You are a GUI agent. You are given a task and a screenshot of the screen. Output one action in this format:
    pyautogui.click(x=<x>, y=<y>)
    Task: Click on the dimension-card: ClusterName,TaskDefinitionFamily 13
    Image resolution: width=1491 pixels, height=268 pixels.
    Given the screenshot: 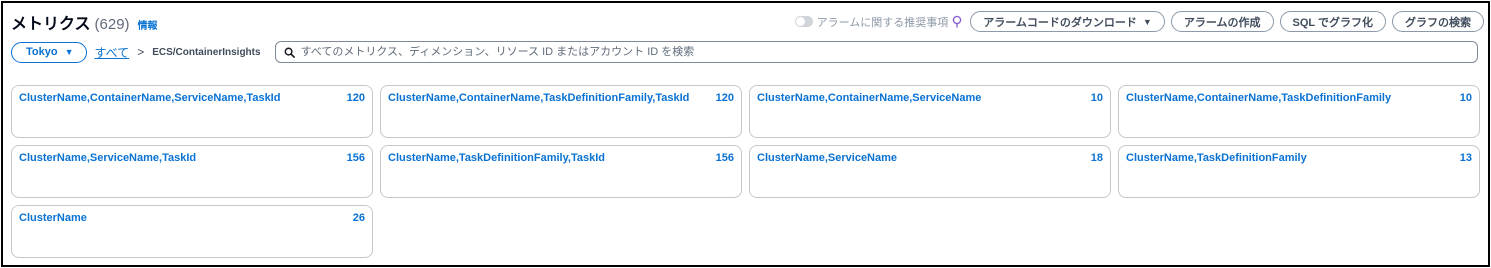 What is the action you would take?
    pyautogui.click(x=1299, y=171)
    